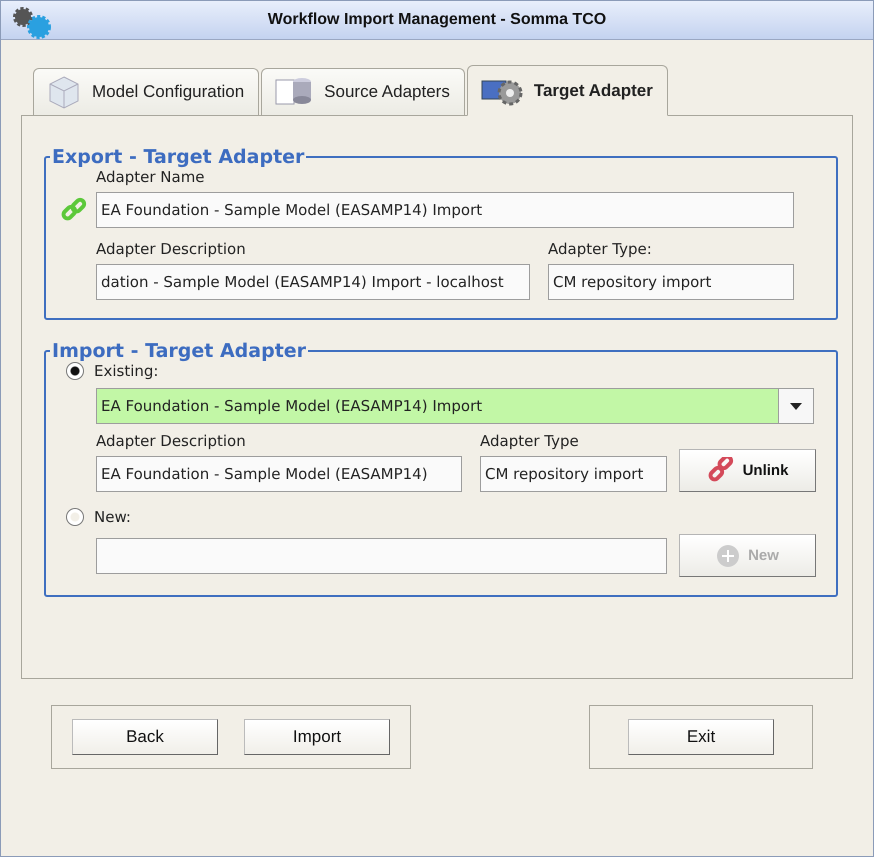  Describe the element at coordinates (445, 210) in the screenshot. I see `input-field: EA Foundation - Sample Model (EASAMP14) Import` at that location.